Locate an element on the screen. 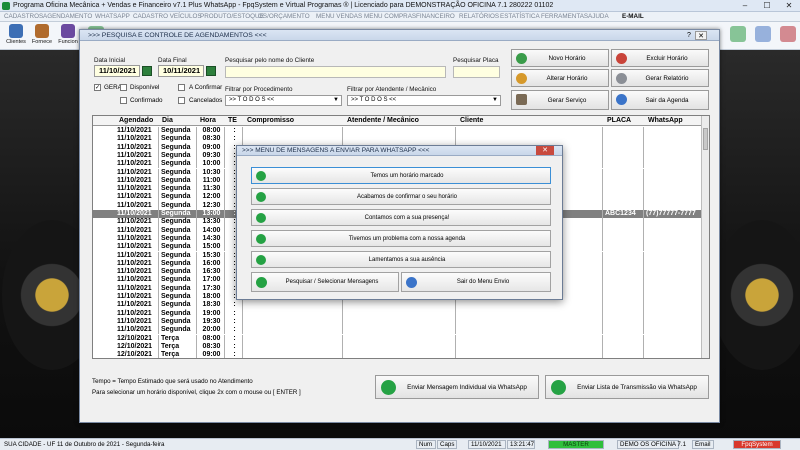 This screenshot has height=450, width=800. menu-ferramentas: FERRAMENTAS is located at coordinates (564, 16).